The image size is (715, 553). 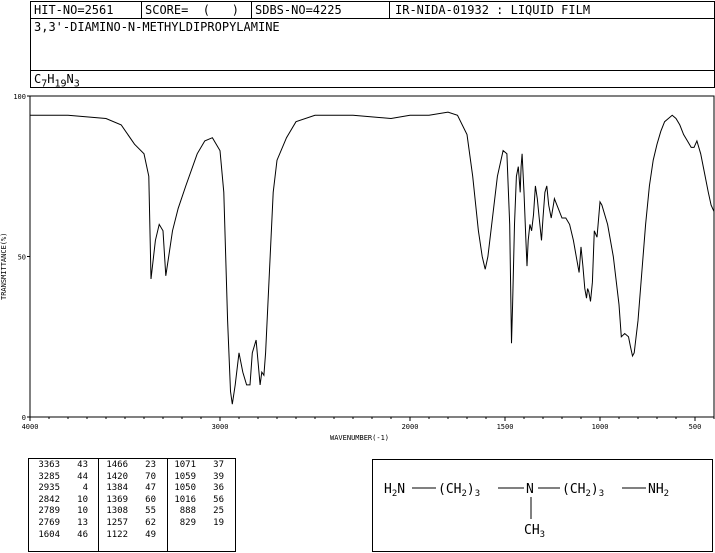 What do you see at coordinates (117, 488) in the screenshot?
I see `peak-wavenumber: 1384` at bounding box center [117, 488].